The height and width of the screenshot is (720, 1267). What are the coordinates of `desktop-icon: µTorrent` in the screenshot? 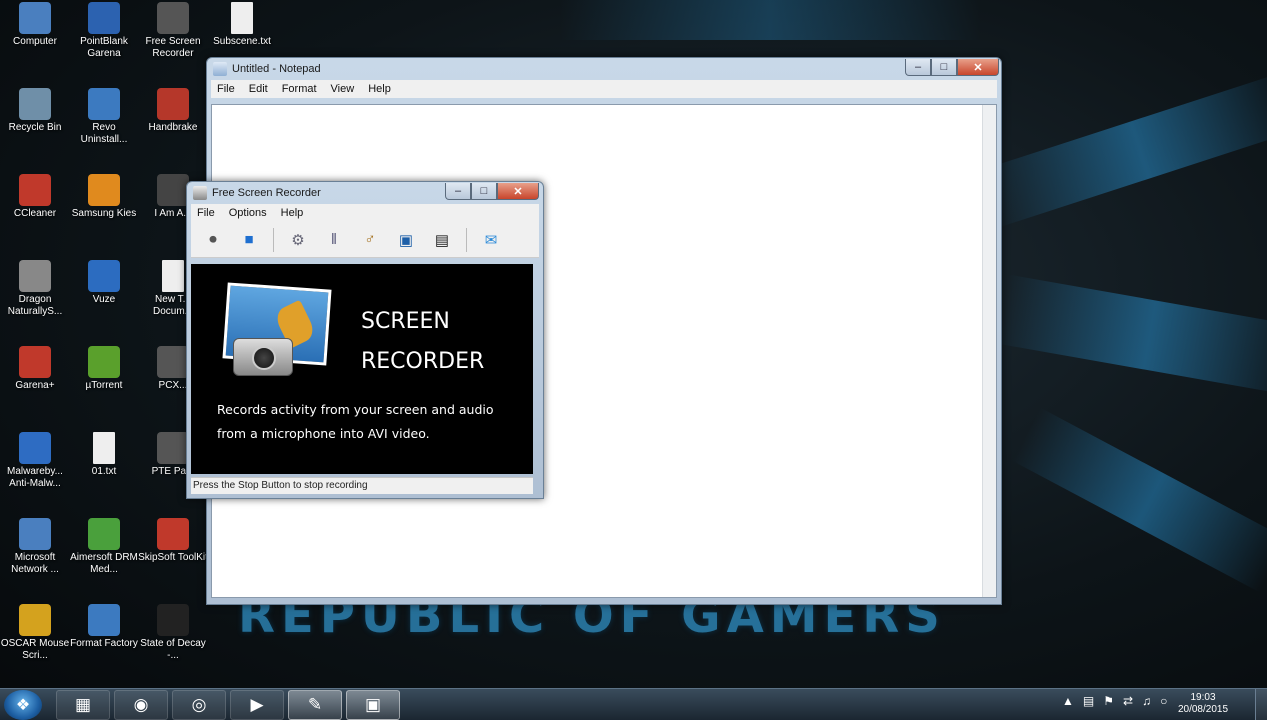 It's located at (104, 369).